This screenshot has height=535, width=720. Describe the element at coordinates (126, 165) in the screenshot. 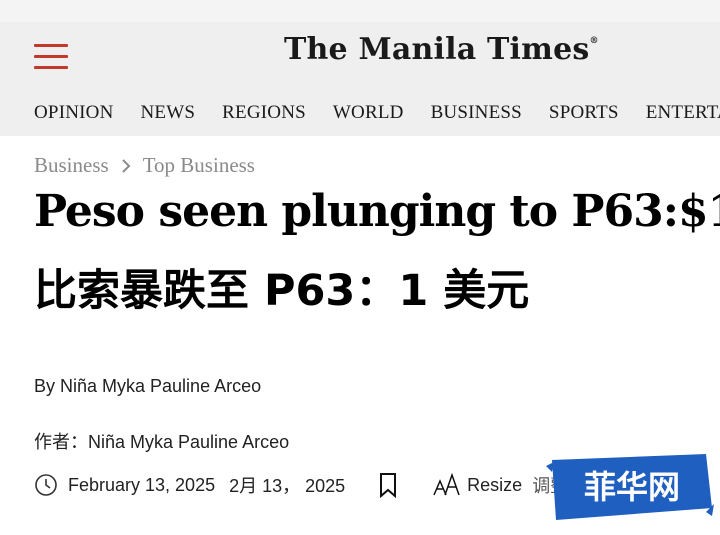

I see `chevron-right-icon` at that location.